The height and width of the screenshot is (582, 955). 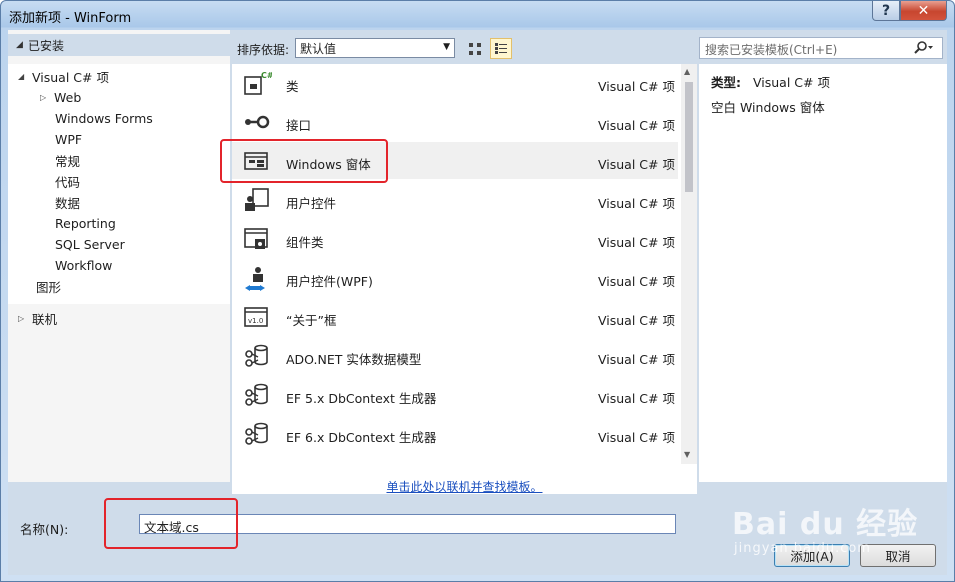 I want to click on interface-icon, so click(x=257, y=122).